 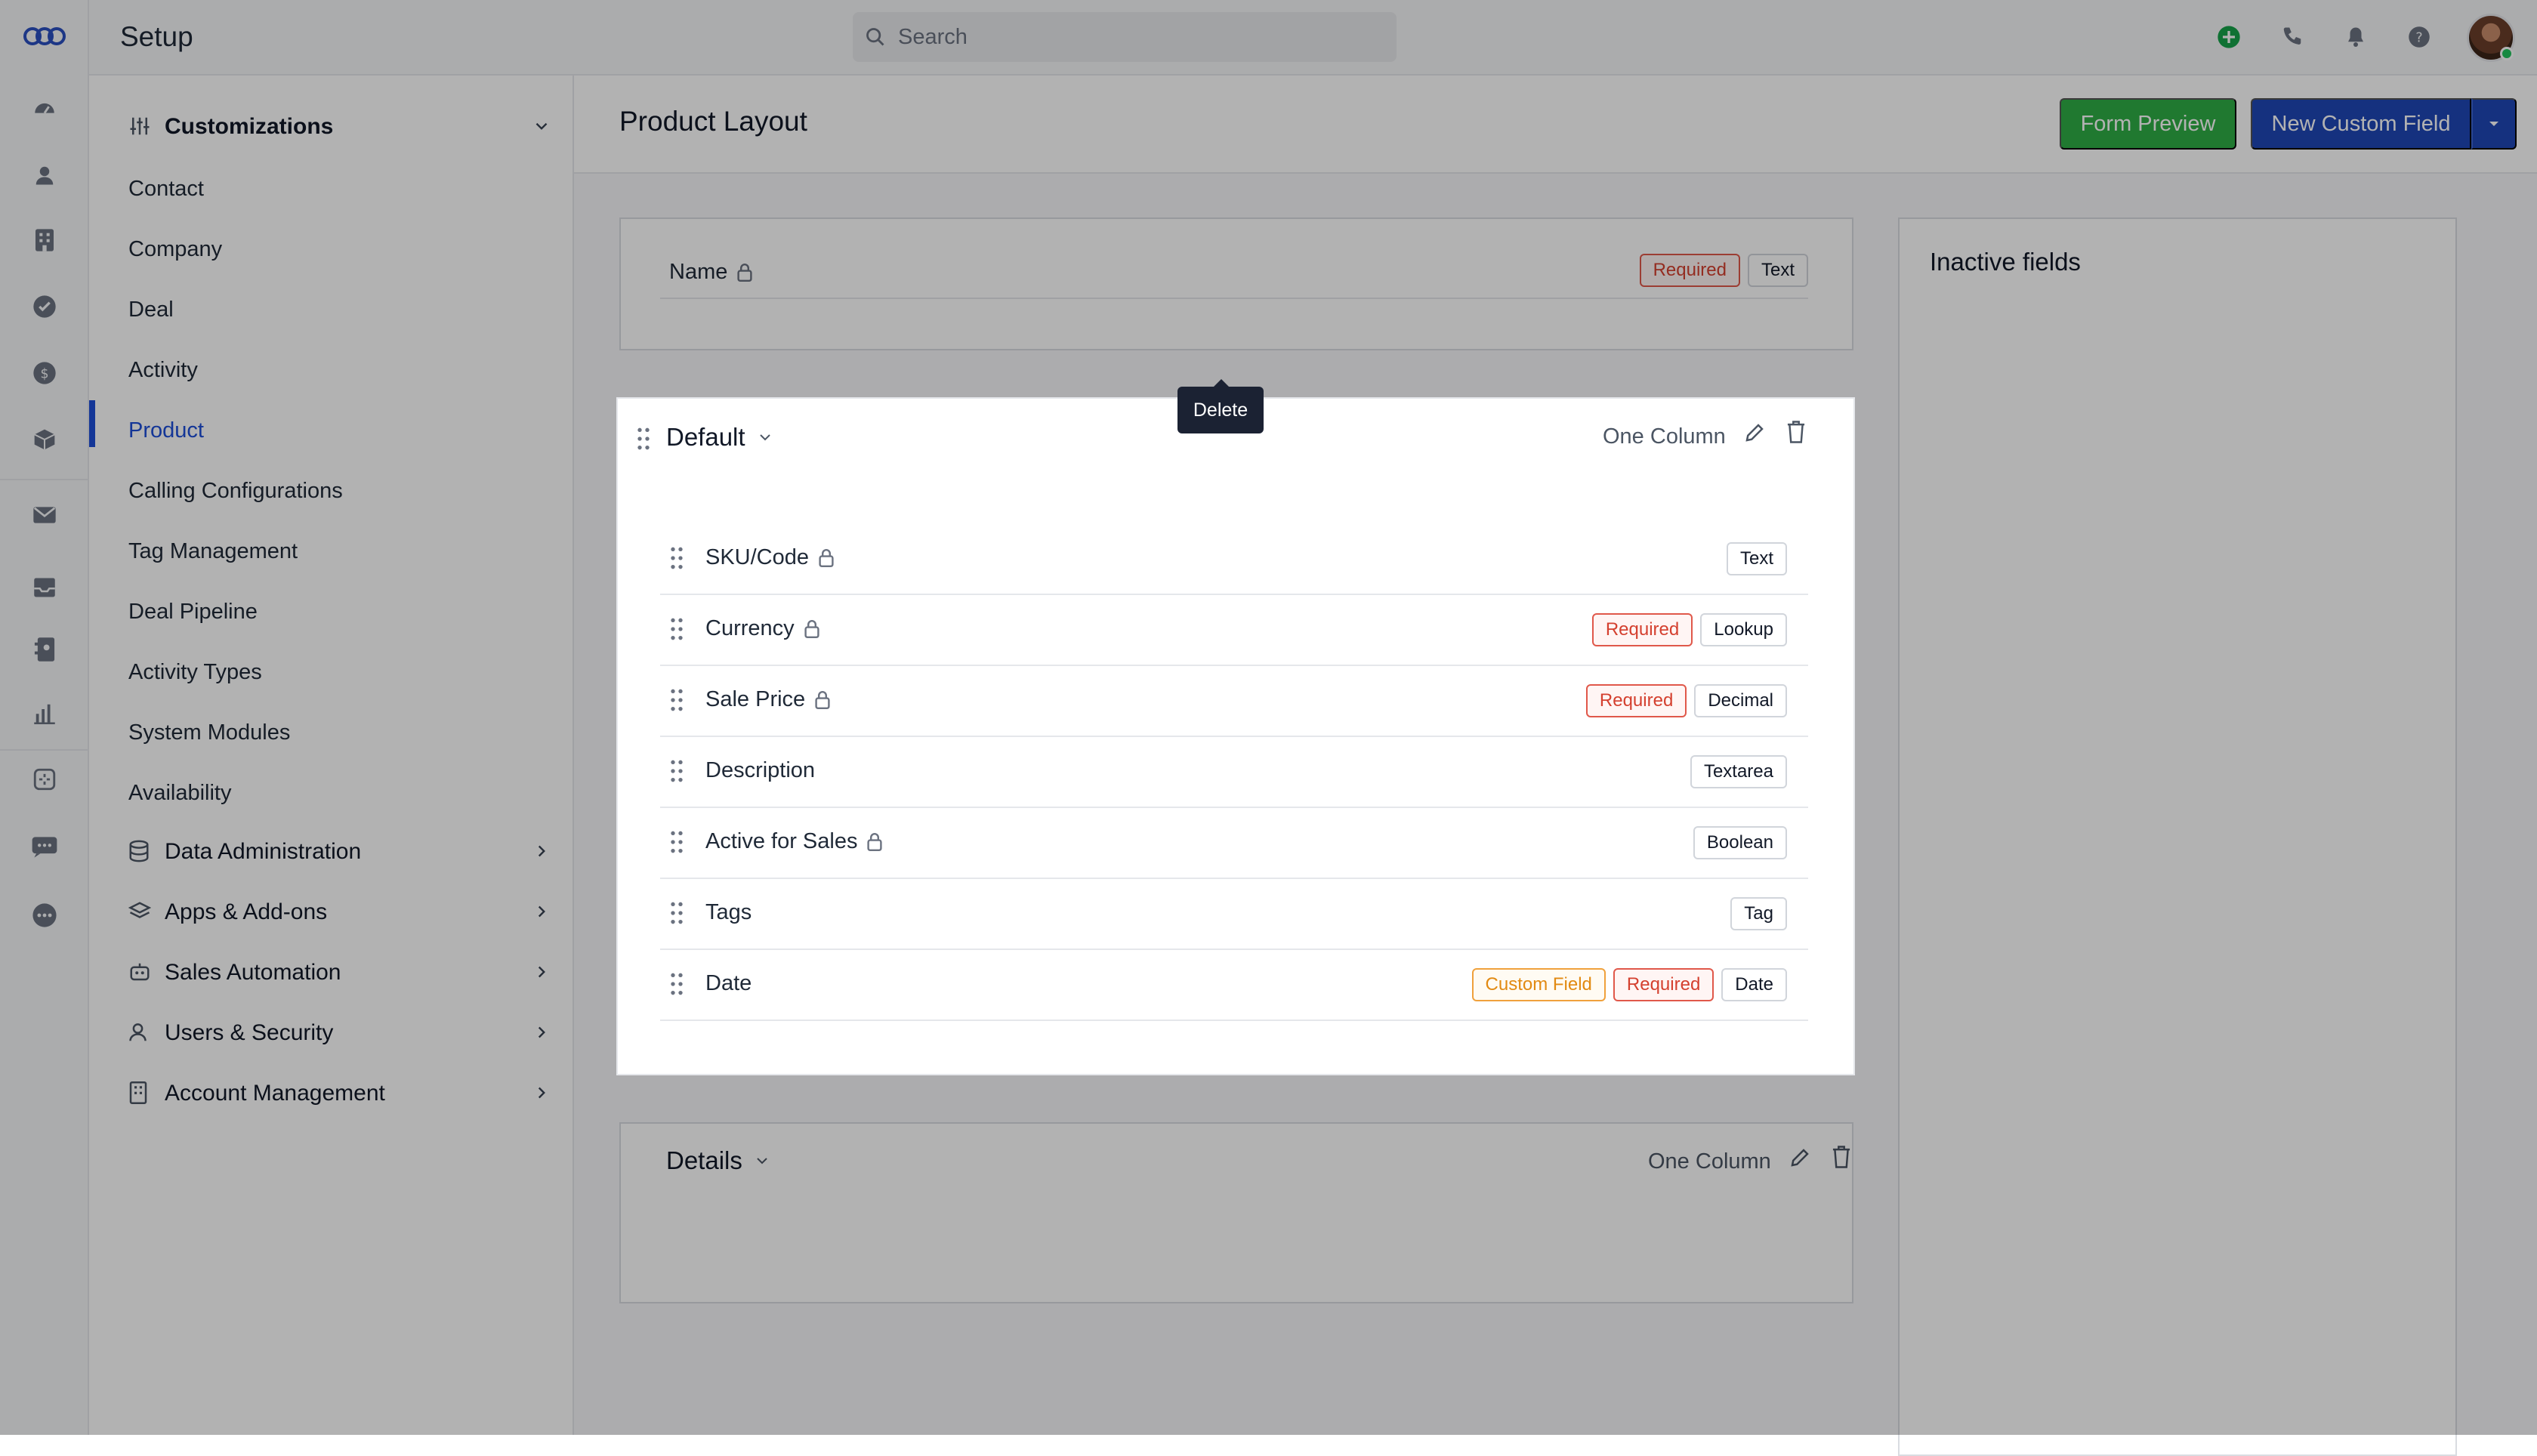 What do you see at coordinates (755, 699) in the screenshot?
I see `field-name: Sale Price` at bounding box center [755, 699].